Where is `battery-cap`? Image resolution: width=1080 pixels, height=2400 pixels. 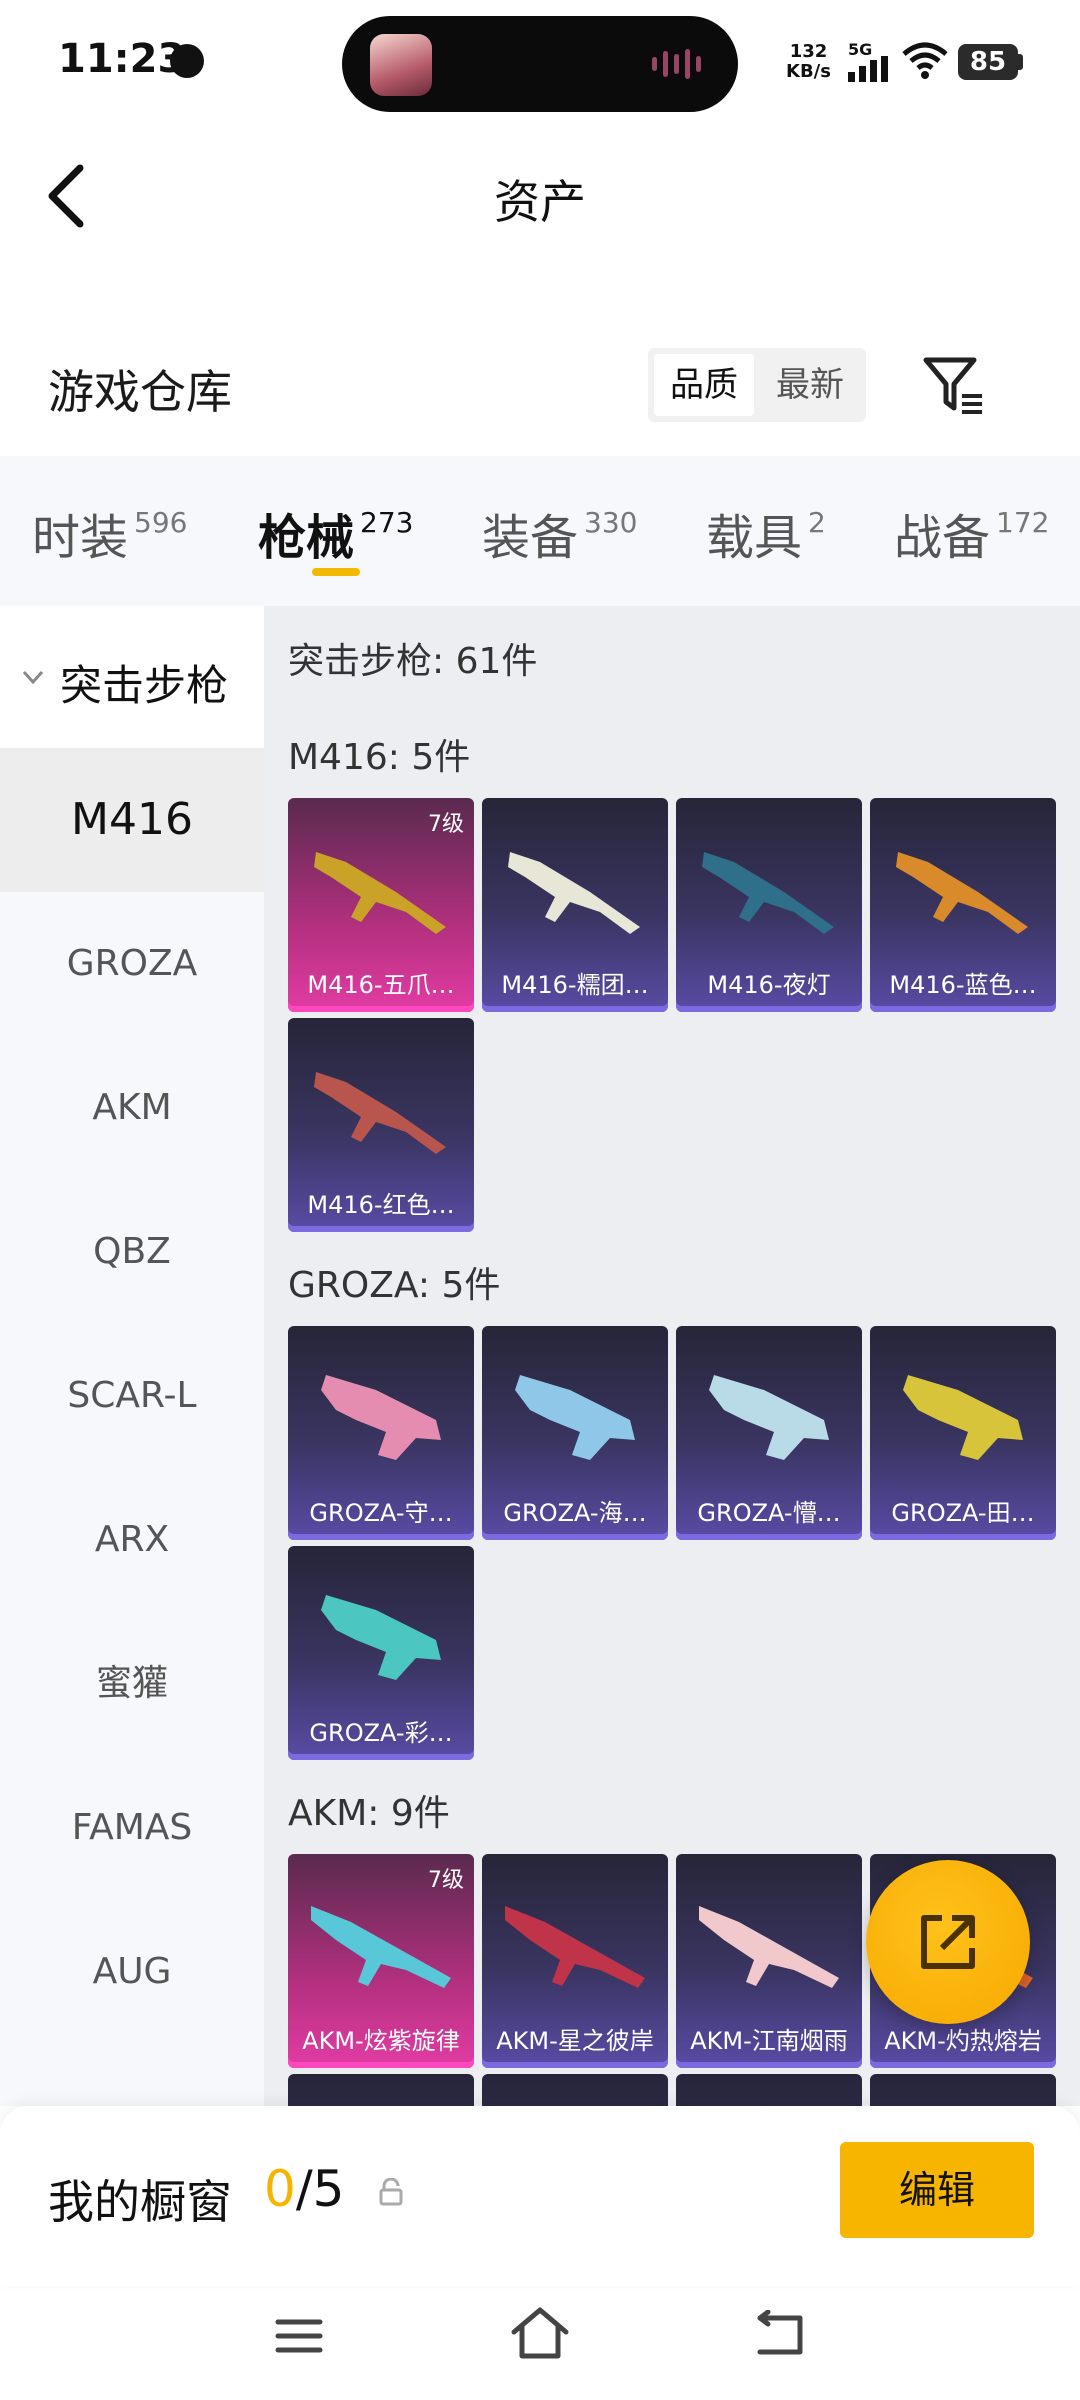
battery-cap is located at coordinates (1020, 62).